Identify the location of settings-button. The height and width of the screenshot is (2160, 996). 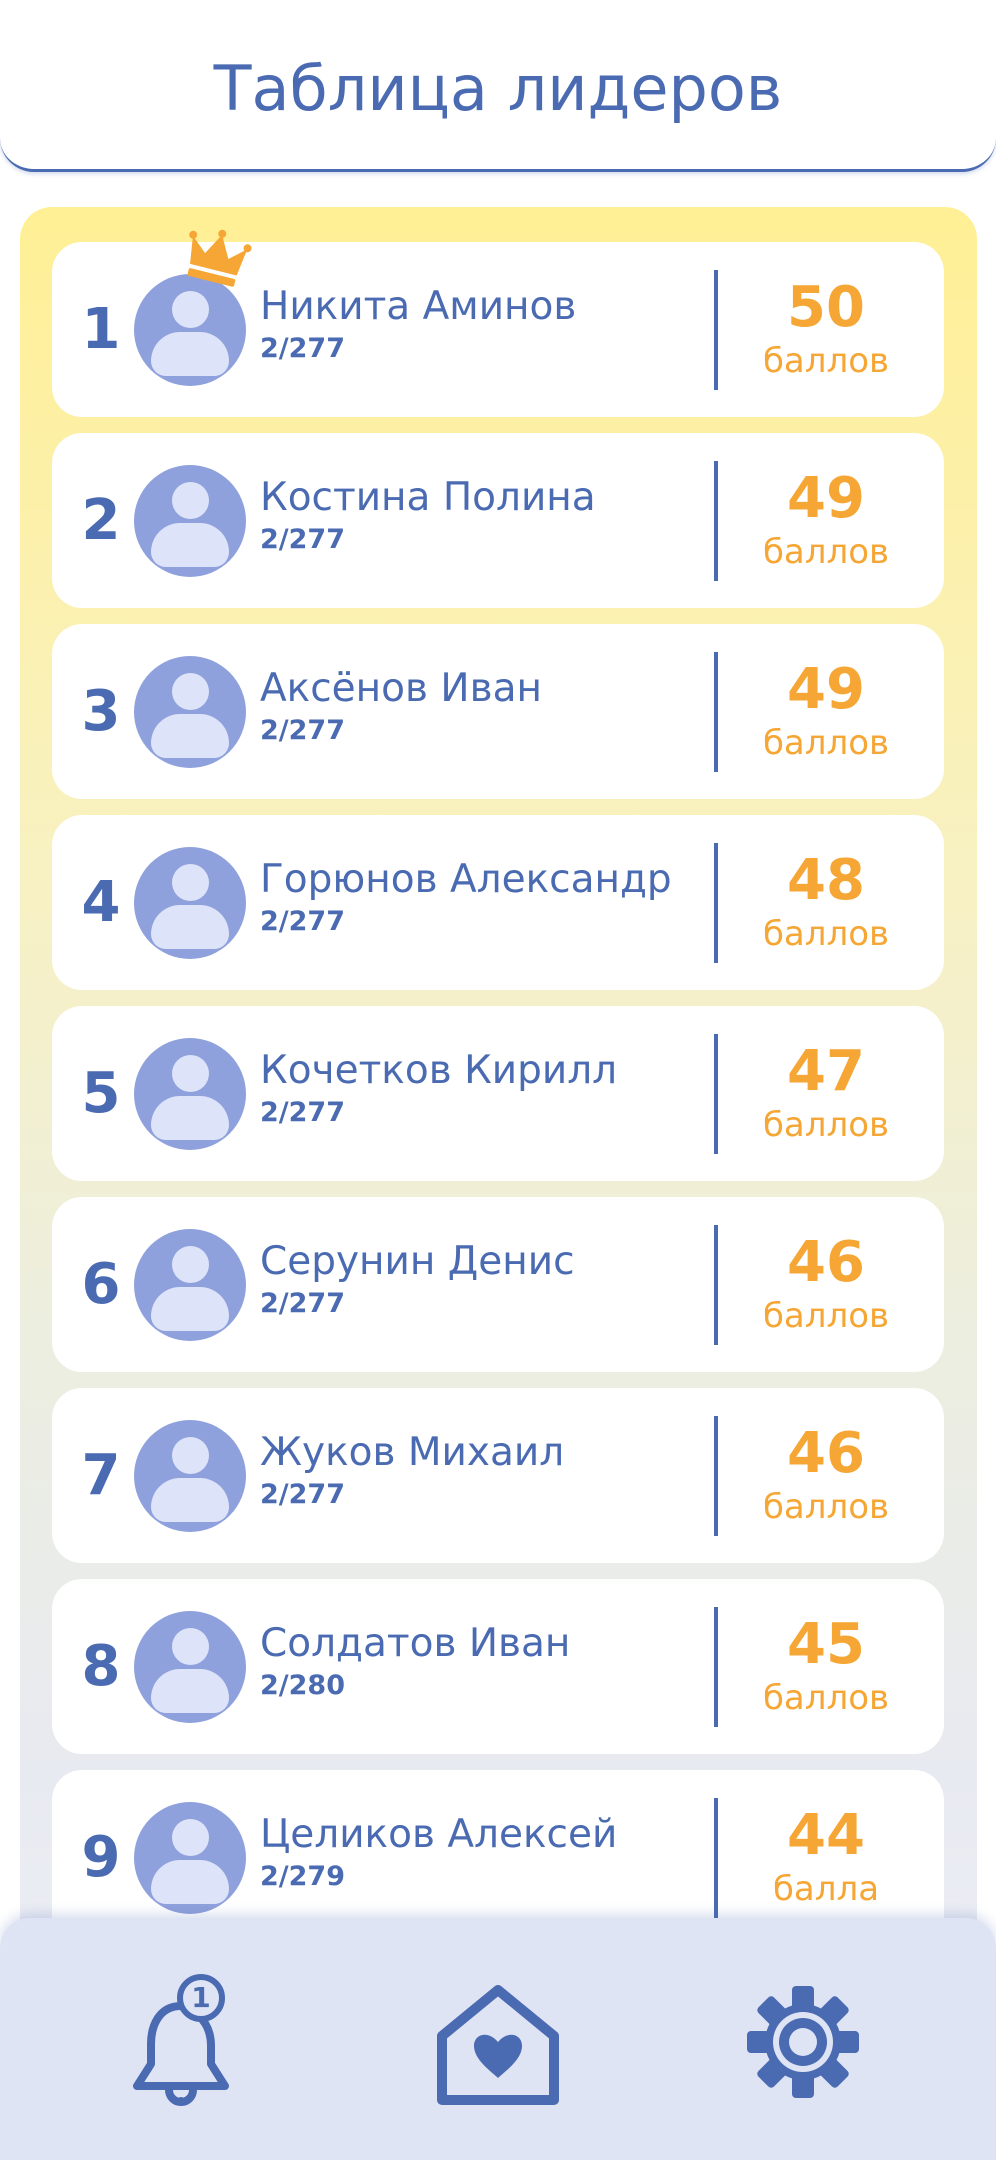
(803, 2042).